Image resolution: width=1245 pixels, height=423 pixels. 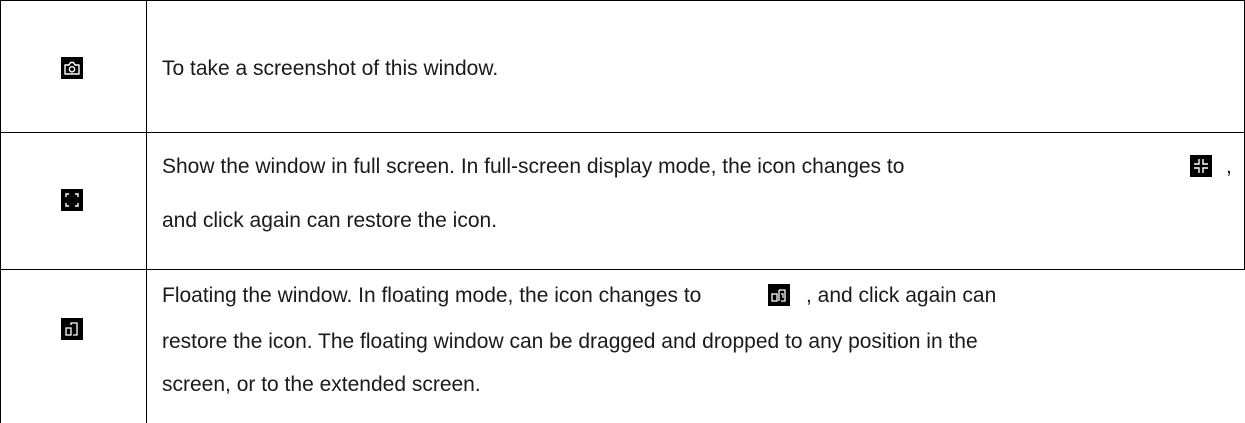 What do you see at coordinates (72, 329) in the screenshot?
I see `float-window-icon` at bounding box center [72, 329].